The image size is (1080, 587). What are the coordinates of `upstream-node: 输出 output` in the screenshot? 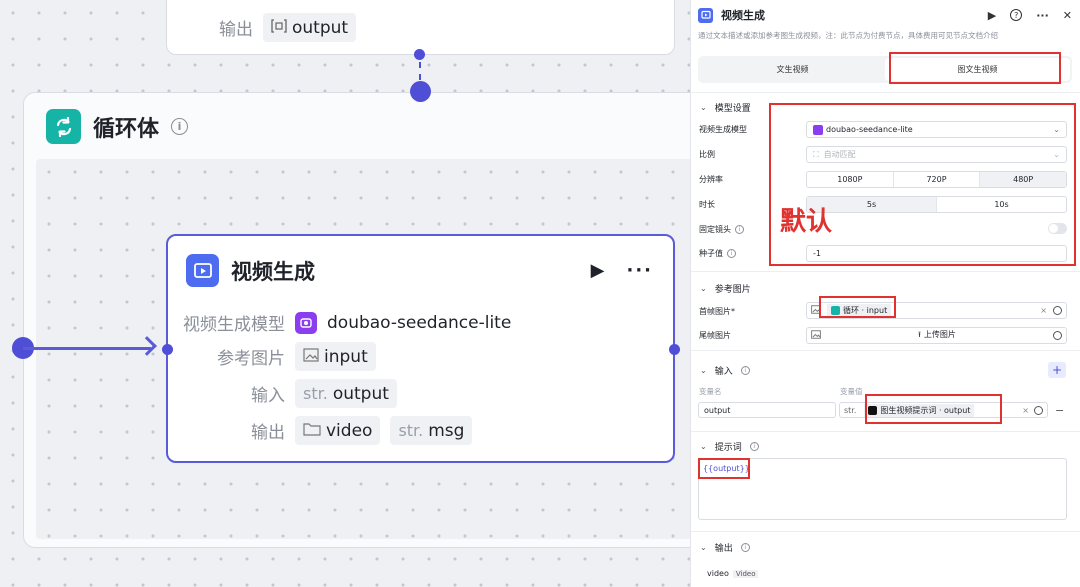 It's located at (420, 27).